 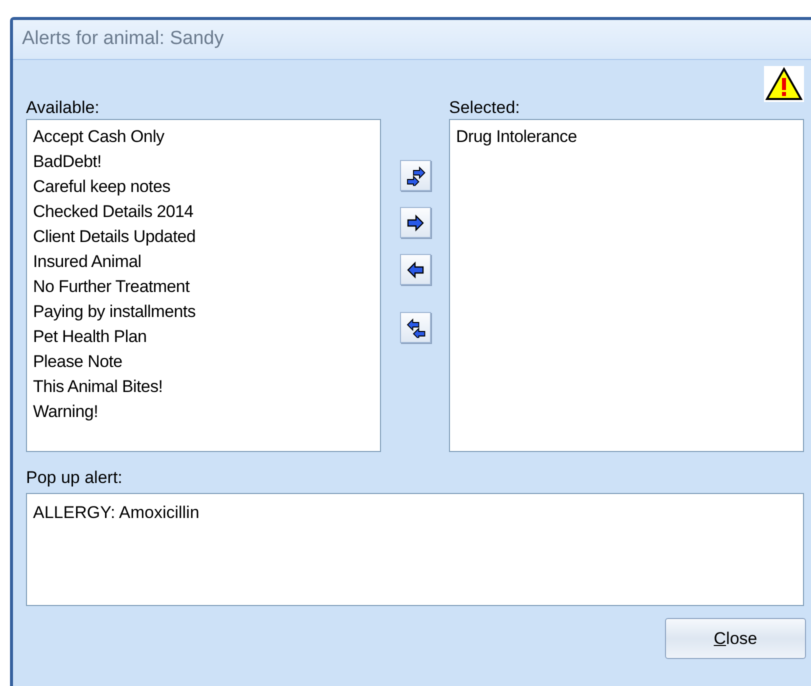 What do you see at coordinates (203, 311) in the screenshot?
I see `list-item: Paying by installments` at bounding box center [203, 311].